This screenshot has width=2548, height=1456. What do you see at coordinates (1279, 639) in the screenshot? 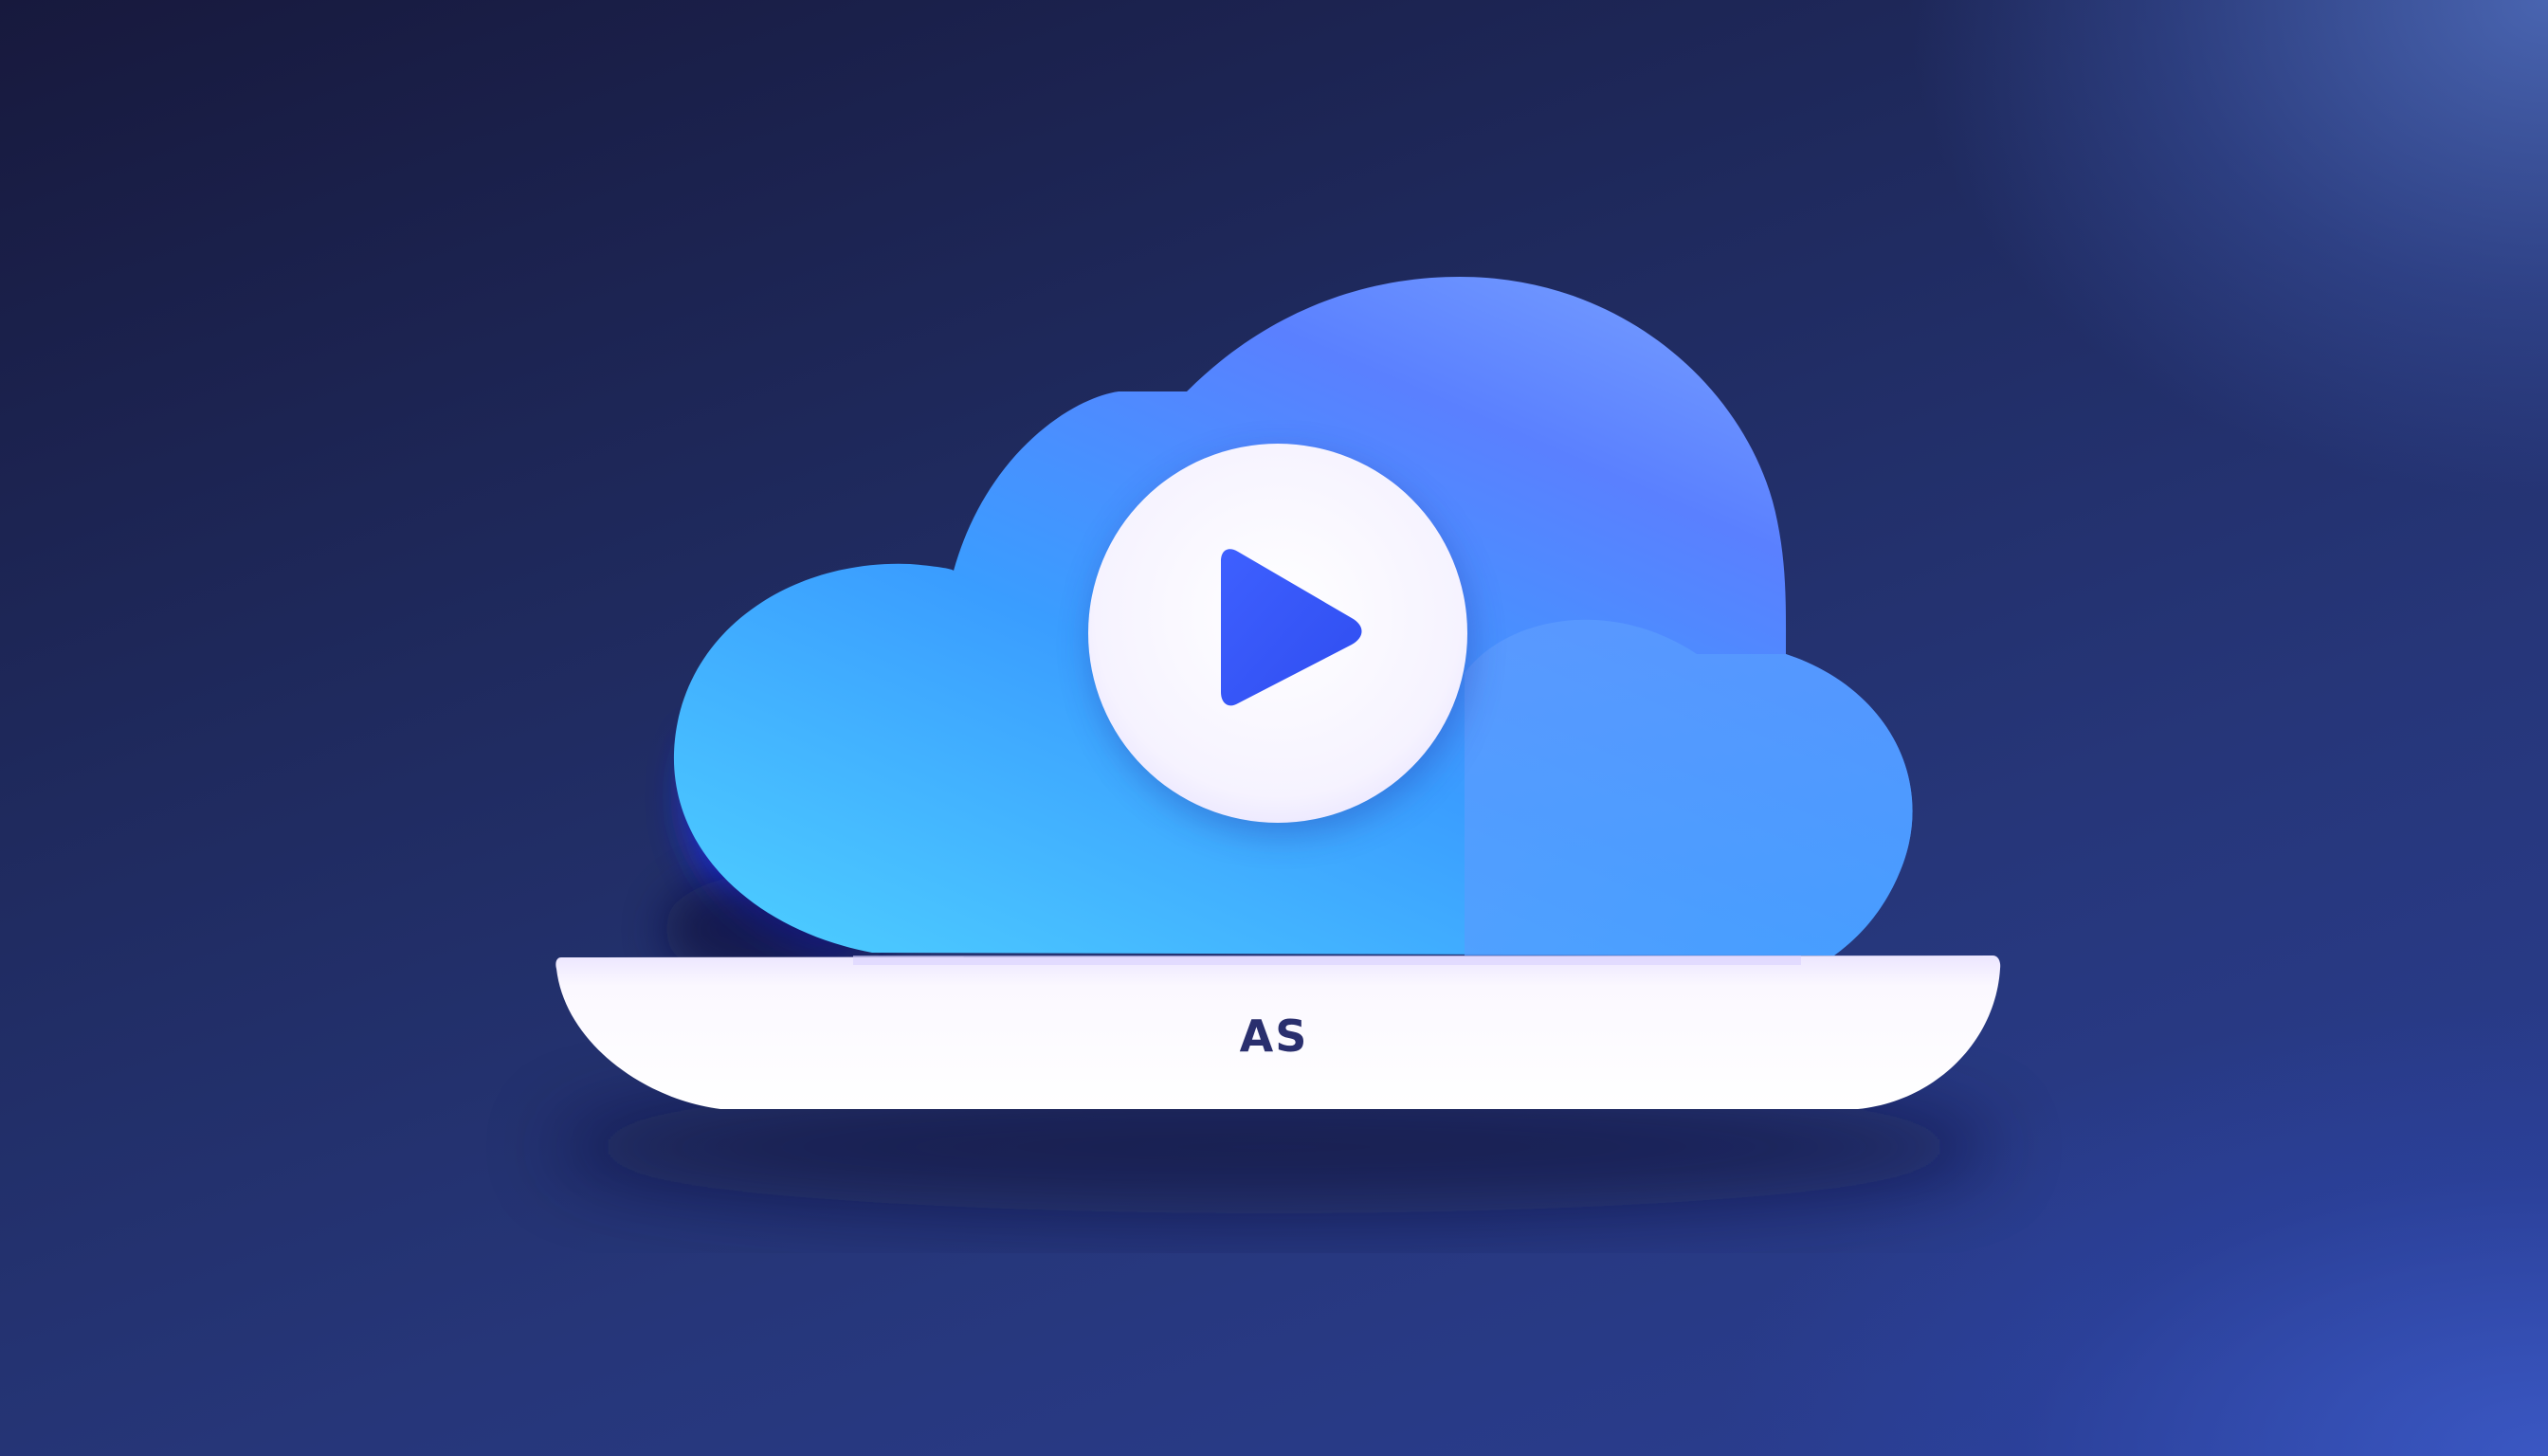
I see `play-button` at bounding box center [1279, 639].